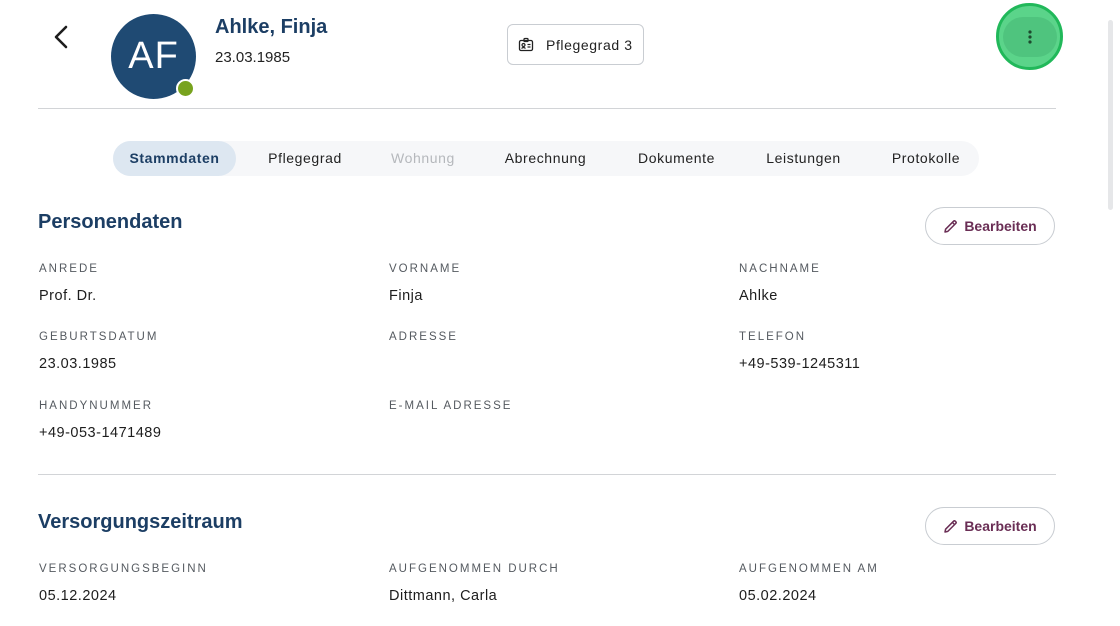  I want to click on field-value-nachname: Ahlke, so click(758, 296).